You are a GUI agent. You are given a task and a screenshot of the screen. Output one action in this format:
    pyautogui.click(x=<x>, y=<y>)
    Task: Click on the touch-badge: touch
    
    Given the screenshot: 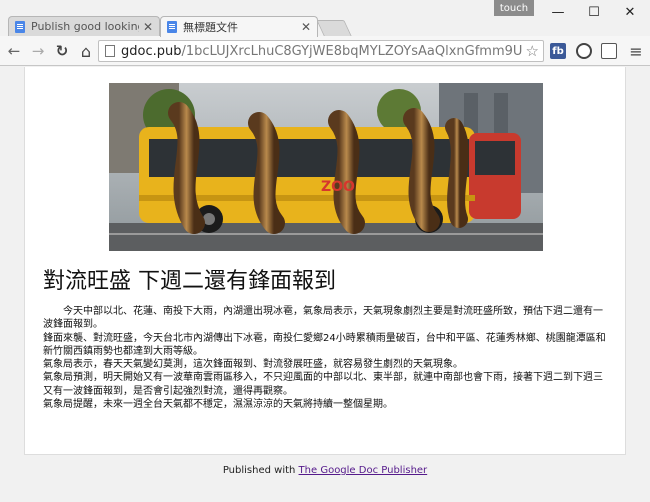 What is the action you would take?
    pyautogui.click(x=514, y=8)
    